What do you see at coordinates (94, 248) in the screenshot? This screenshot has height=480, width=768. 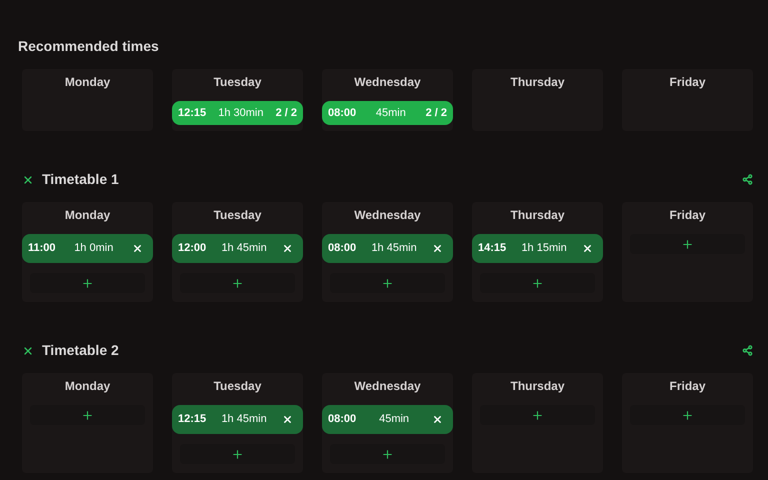 I see `slot-duration: 1h 0min` at bounding box center [94, 248].